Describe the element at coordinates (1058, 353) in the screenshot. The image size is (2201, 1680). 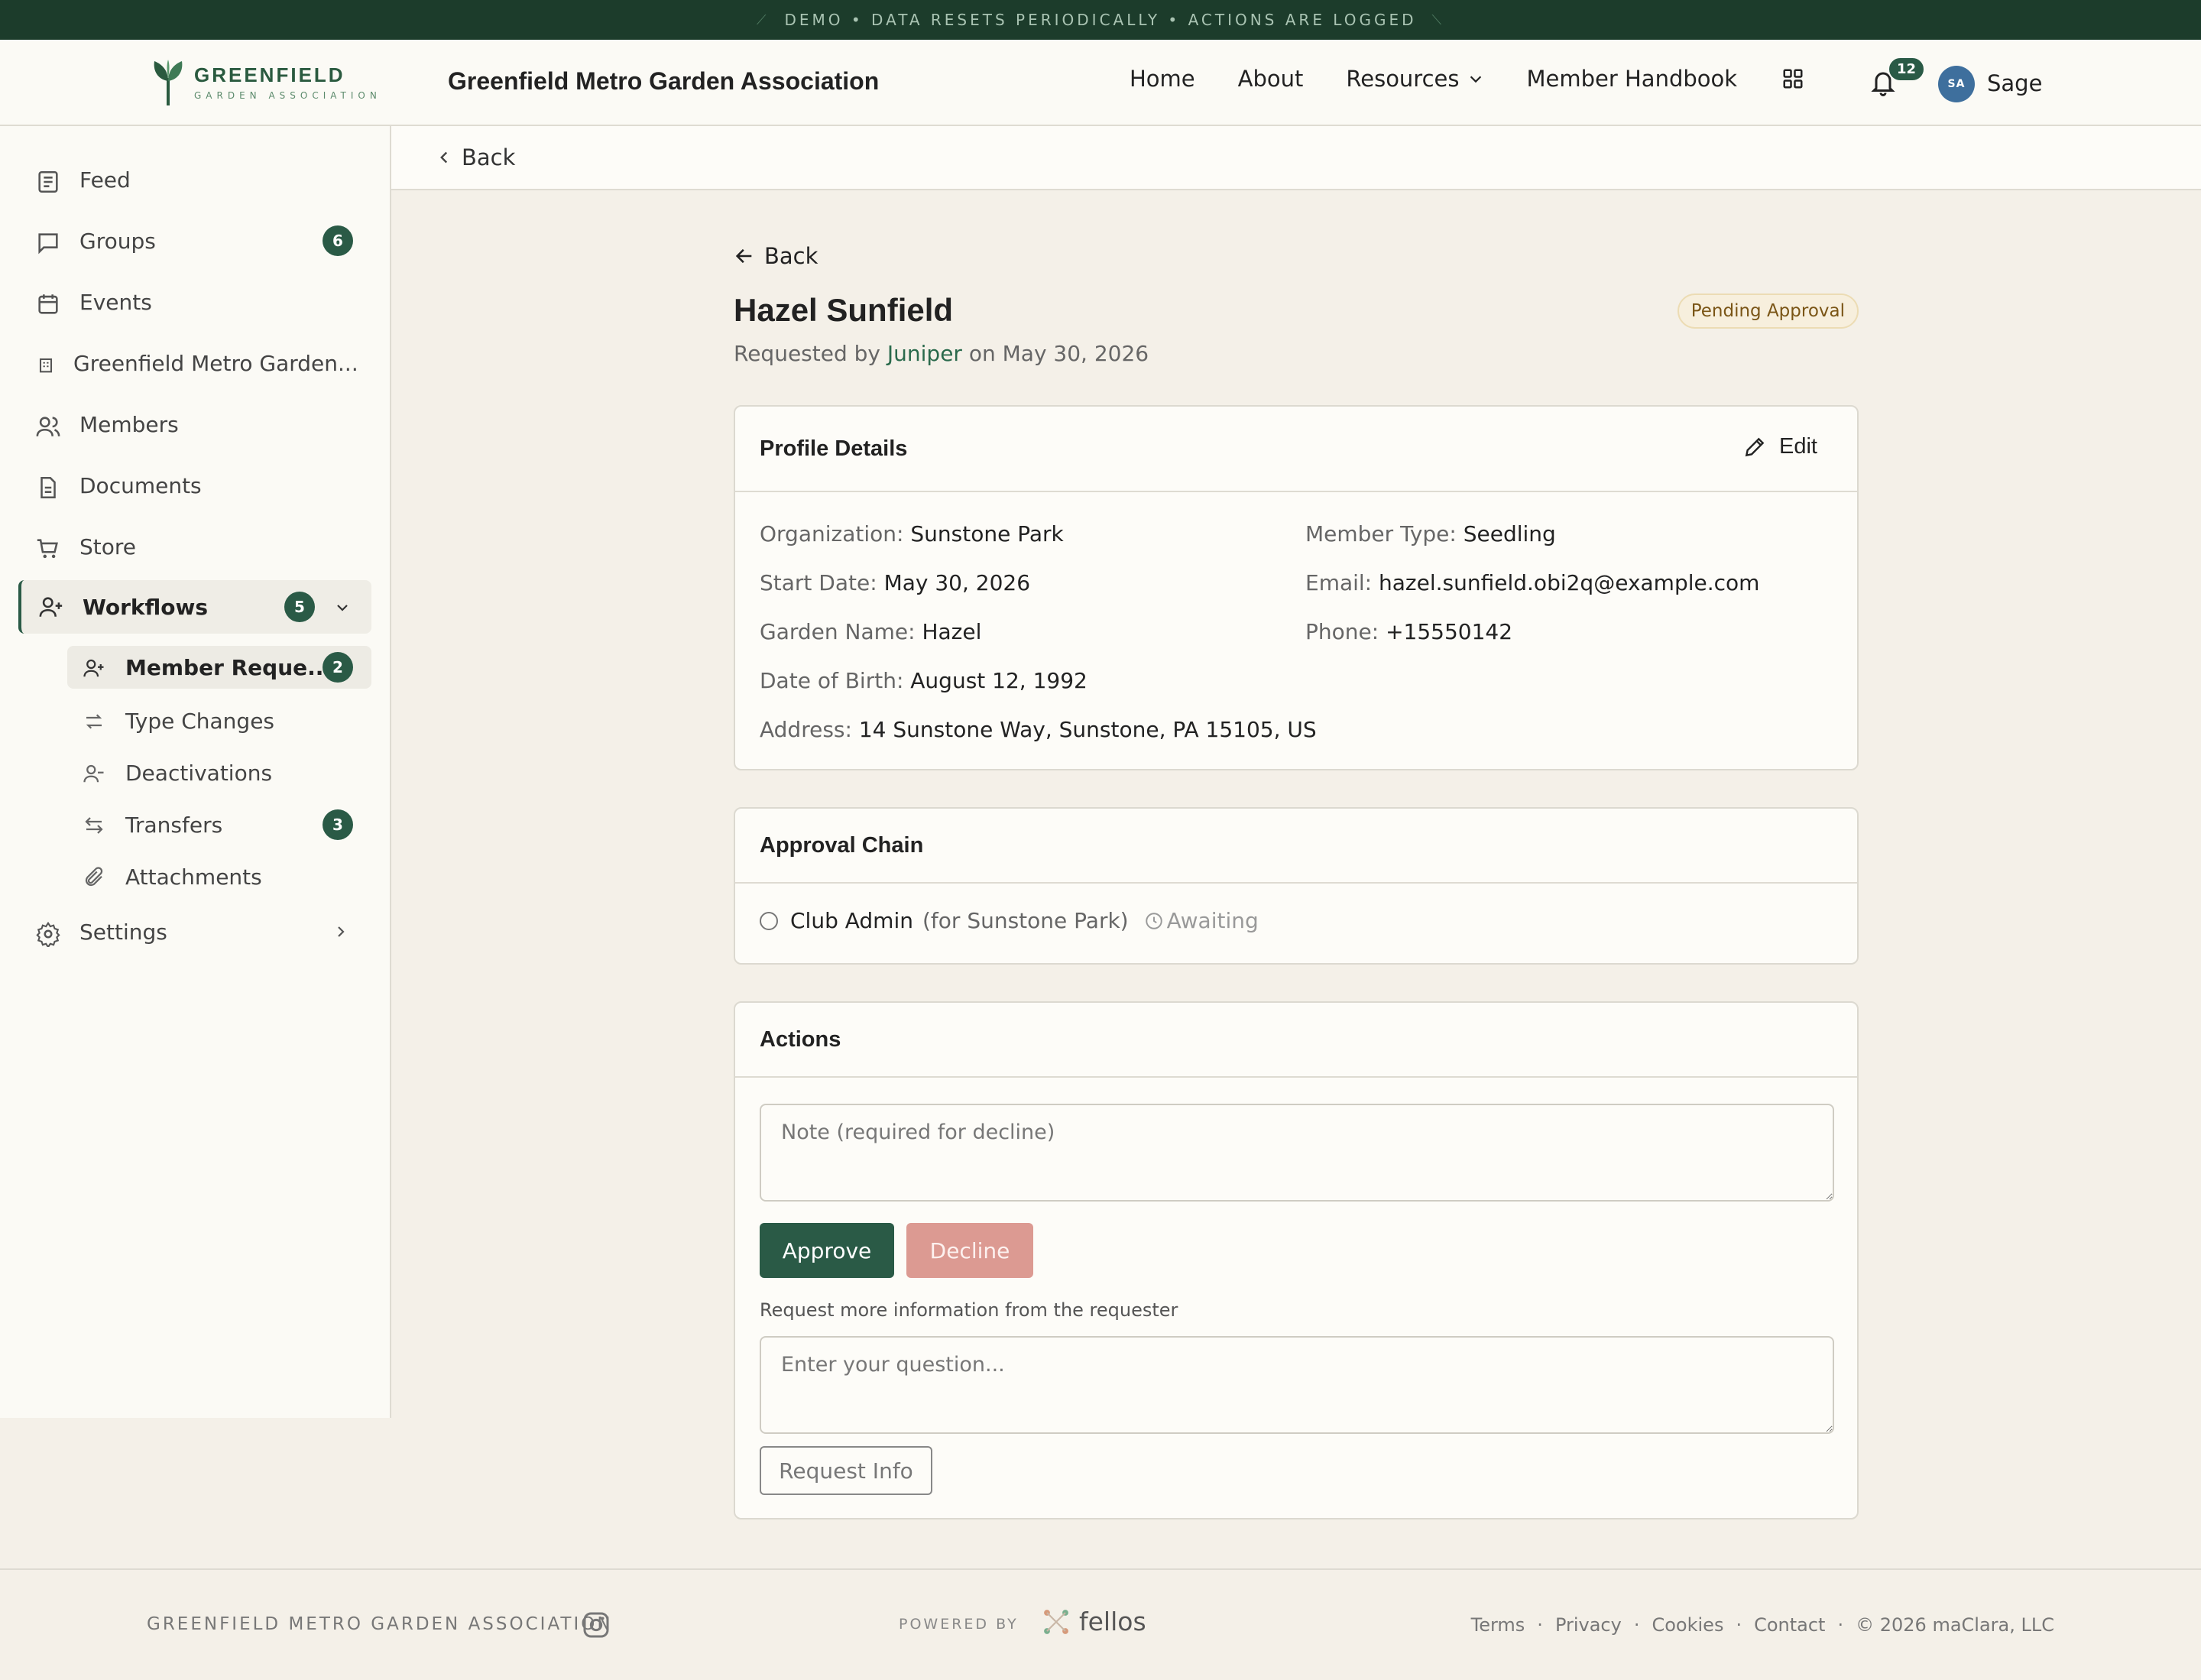
I see `requested-suffix: on May 30, 2026` at that location.